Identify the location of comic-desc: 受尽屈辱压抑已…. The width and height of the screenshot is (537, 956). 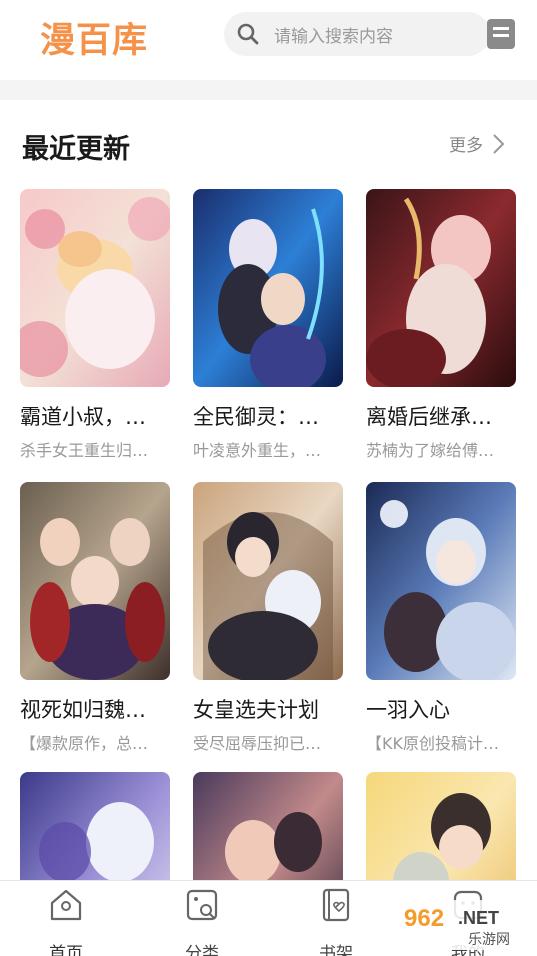
(257, 743).